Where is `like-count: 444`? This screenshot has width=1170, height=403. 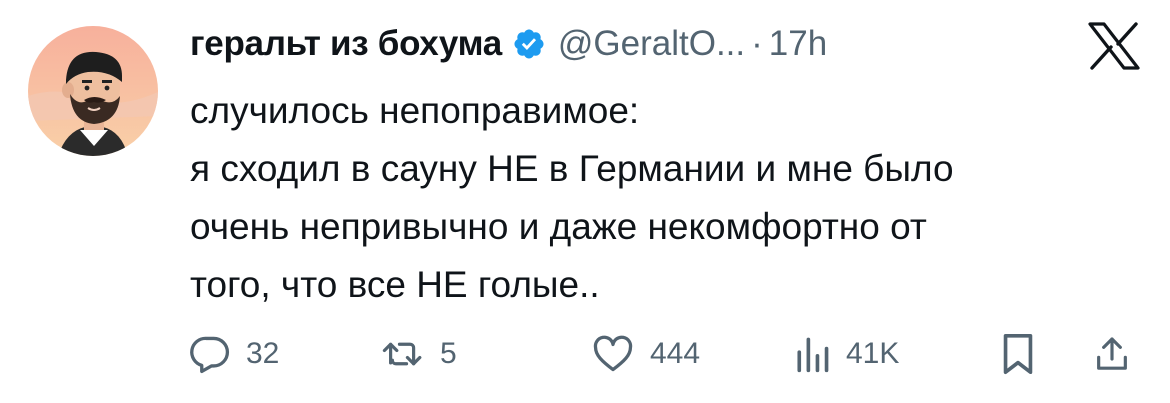
like-count: 444 is located at coordinates (675, 353).